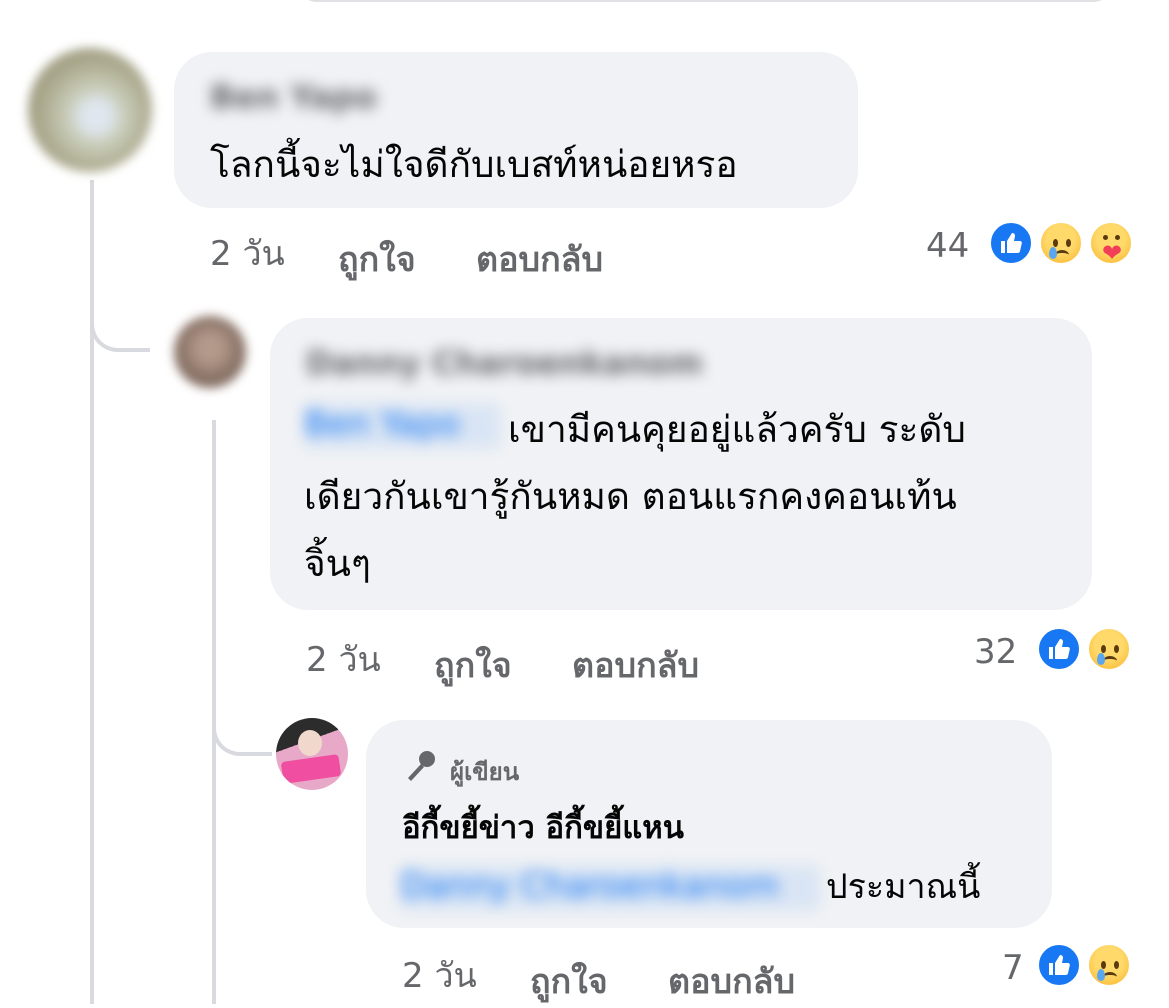  I want to click on reaction-count: 32, so click(995, 652).